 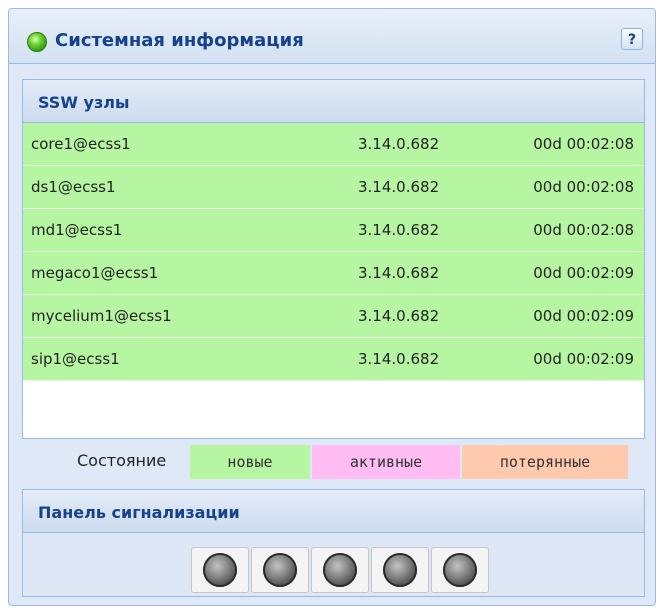 I want to click on node-row: sip1@ecss1 3.14.0.682 00d 00:02:09, so click(x=333, y=359).